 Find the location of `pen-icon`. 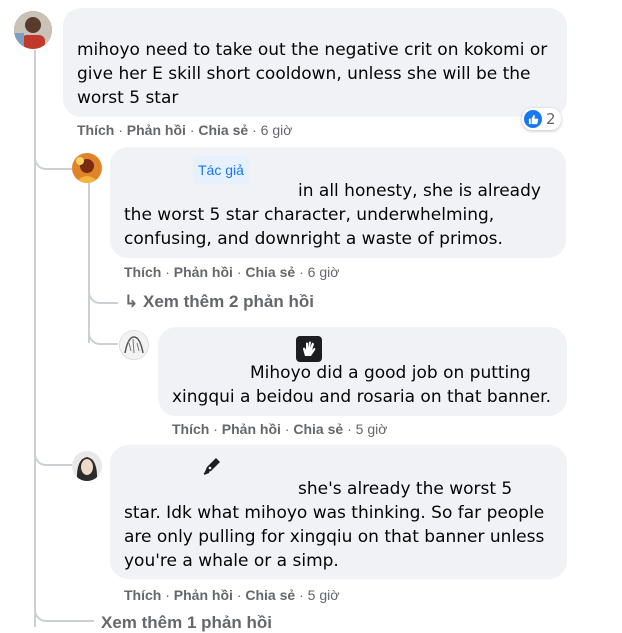

pen-icon is located at coordinates (212, 466).